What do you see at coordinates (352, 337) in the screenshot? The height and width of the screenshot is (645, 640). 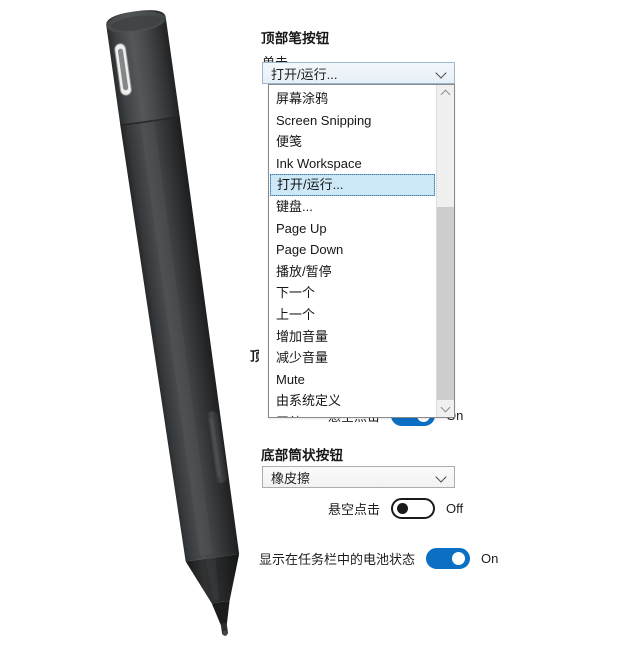 I see `dropdown-option: 增加音量` at bounding box center [352, 337].